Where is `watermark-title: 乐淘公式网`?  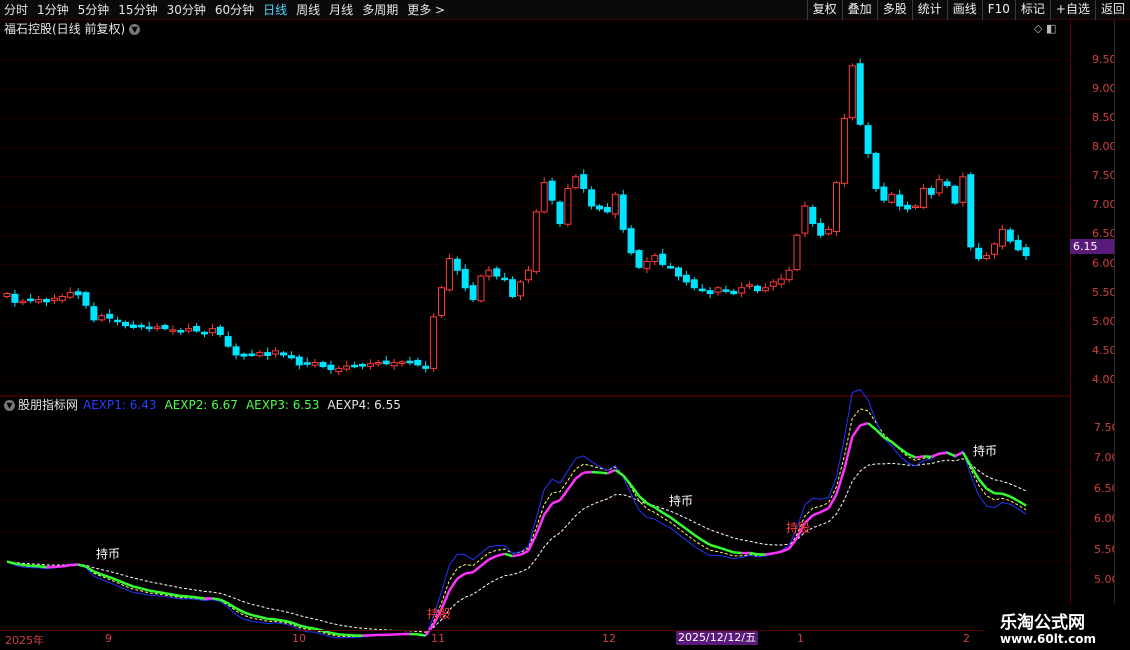 watermark-title: 乐淘公式网 is located at coordinates (1042, 623).